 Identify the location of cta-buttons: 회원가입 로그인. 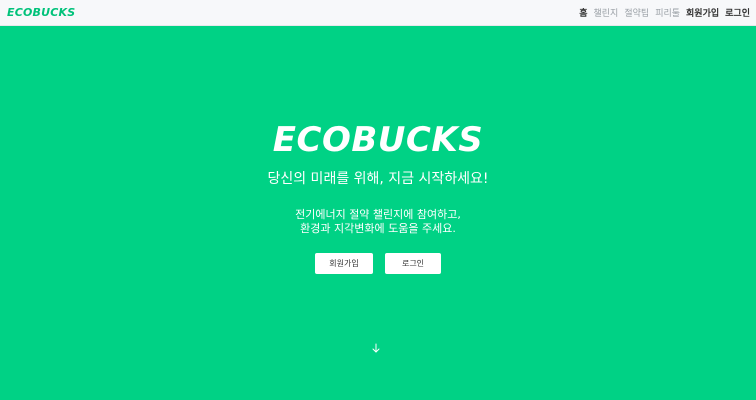
(378, 263).